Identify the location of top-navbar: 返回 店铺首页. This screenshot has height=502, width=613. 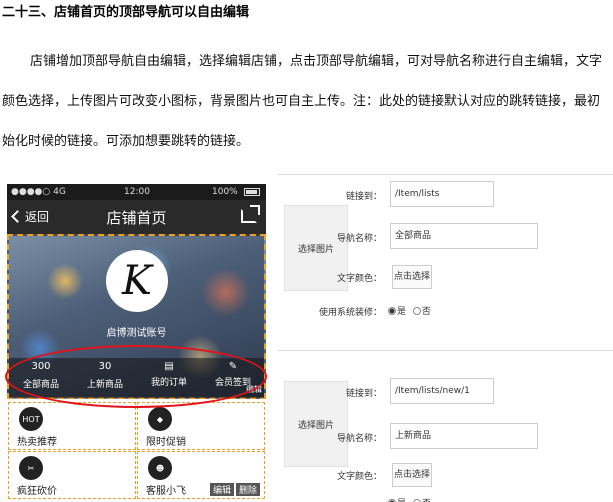
(136, 217).